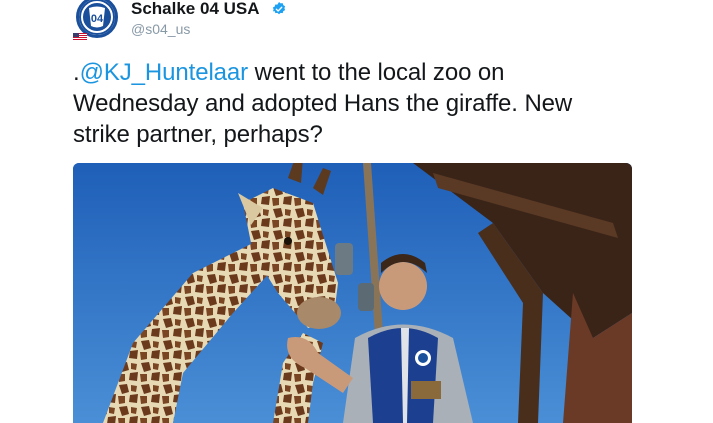 Image resolution: width=713 pixels, height=423 pixels. What do you see at coordinates (76, 72) in the screenshot?
I see `tweet-prefix: .` at bounding box center [76, 72].